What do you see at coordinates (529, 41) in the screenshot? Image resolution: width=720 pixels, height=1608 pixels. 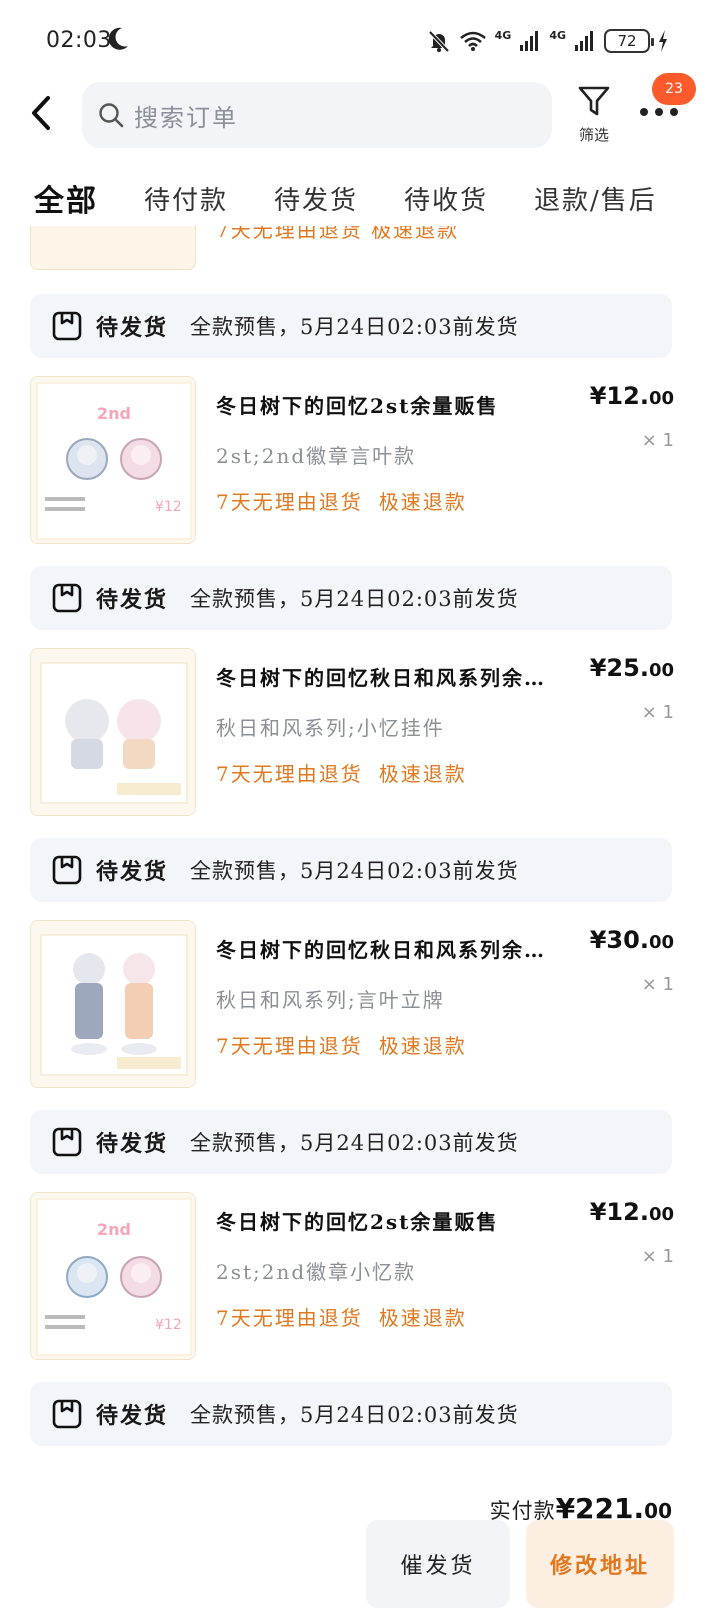 I see `signal-icon` at bounding box center [529, 41].